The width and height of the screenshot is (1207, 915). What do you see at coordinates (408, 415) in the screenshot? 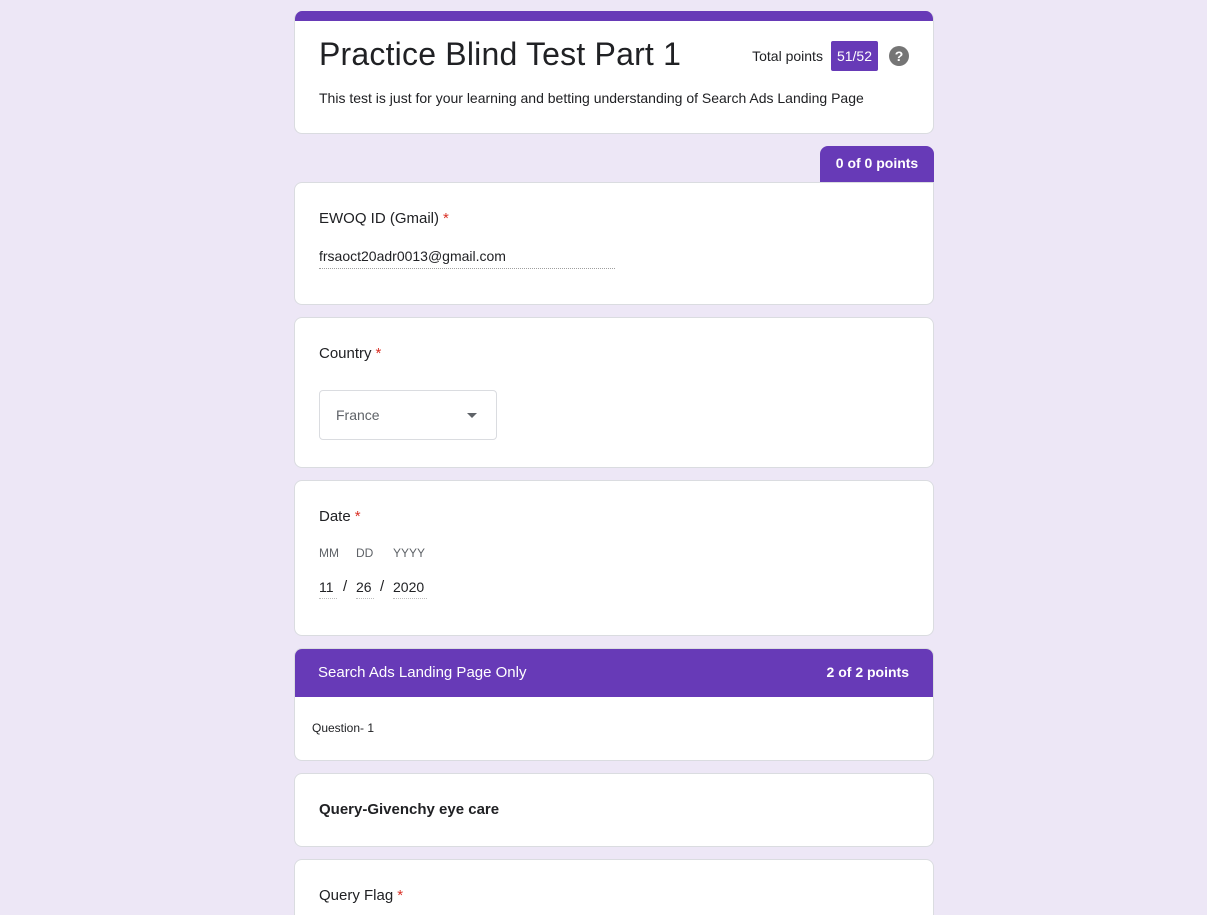
I see `country-dropdown: France` at bounding box center [408, 415].